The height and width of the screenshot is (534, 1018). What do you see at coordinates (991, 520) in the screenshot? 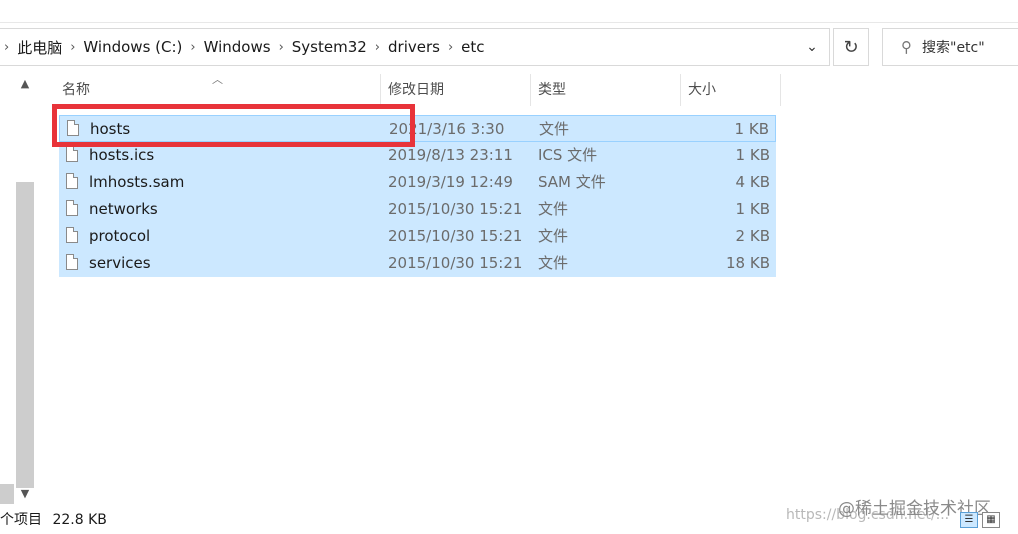
I see `large-icons-view-icon: ▦` at bounding box center [991, 520].